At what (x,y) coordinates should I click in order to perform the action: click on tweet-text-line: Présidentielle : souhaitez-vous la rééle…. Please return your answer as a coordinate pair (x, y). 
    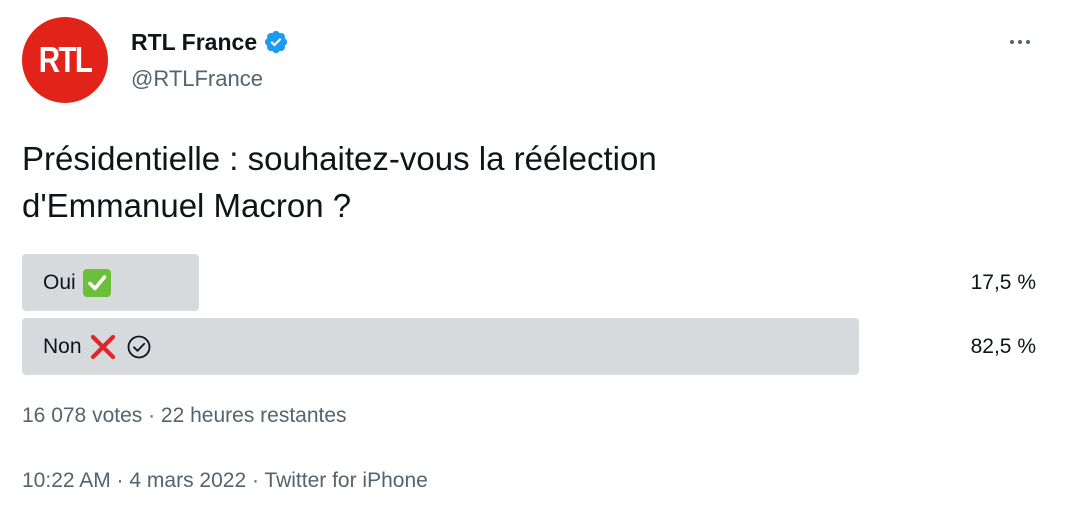
    Looking at the image, I should click on (339, 158).